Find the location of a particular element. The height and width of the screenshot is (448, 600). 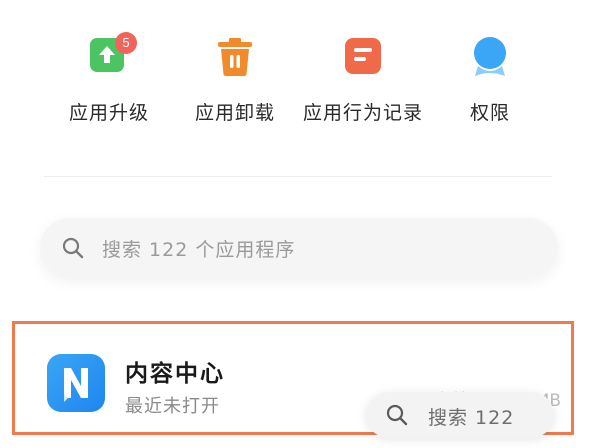

permission-icon-wrap is located at coordinates (490, 54).